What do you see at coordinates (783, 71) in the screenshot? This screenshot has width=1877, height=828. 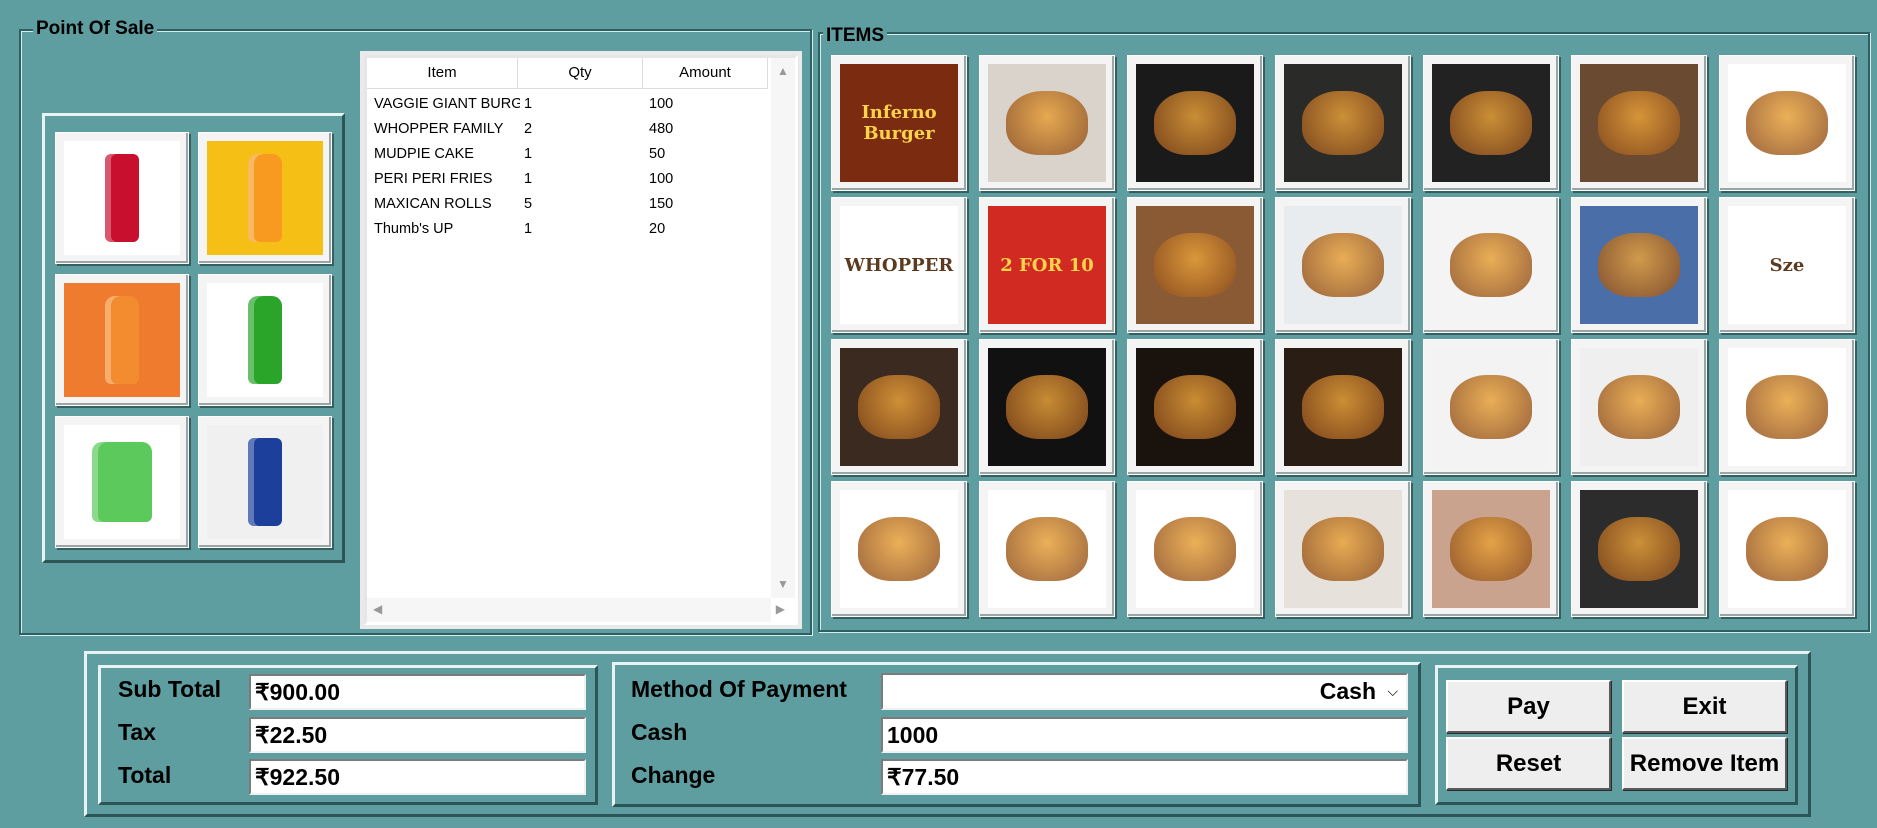 I see `scroll-up-arrow-icon: ▲` at bounding box center [783, 71].